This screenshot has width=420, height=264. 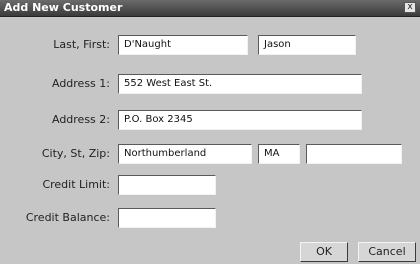 What do you see at coordinates (240, 120) in the screenshot?
I see `address2-field: P.O. Box 2345` at bounding box center [240, 120].